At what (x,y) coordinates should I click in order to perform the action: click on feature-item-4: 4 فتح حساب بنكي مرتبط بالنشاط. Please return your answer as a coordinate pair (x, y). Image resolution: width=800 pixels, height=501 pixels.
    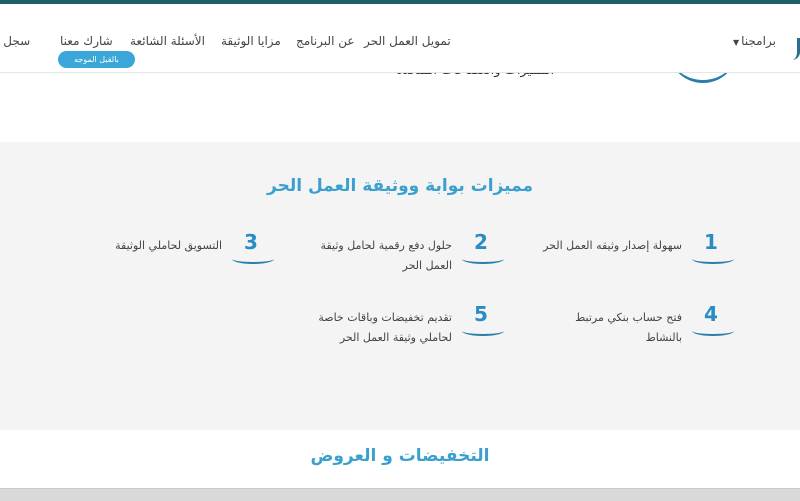
    Looking at the image, I should click on (640, 325).